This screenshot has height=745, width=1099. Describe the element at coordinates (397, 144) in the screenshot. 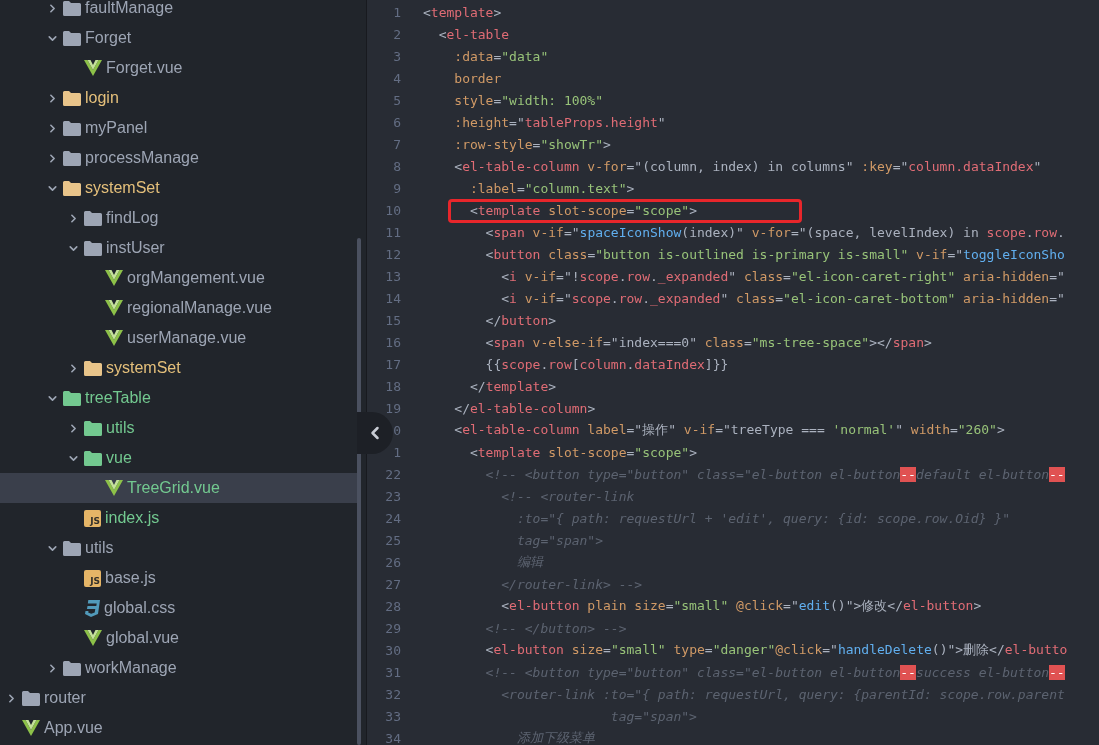

I see `line-number: 7` at that location.